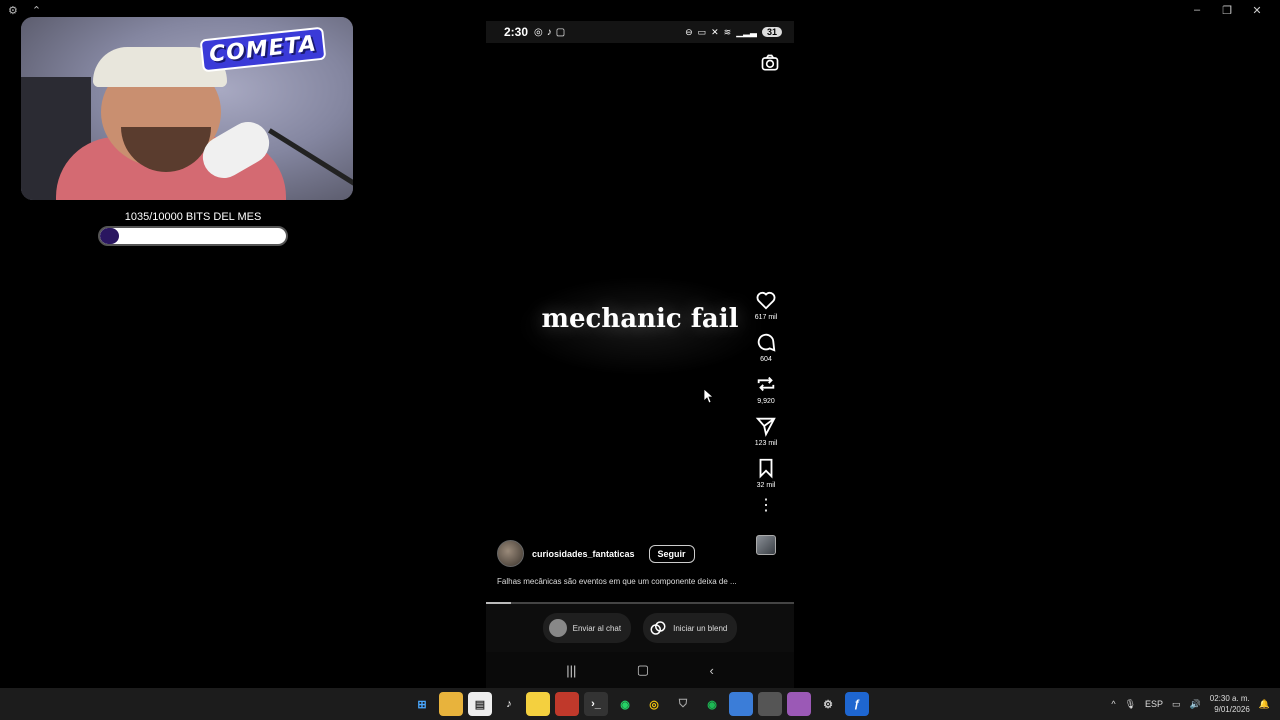 Image resolution: width=1280 pixels, height=720 pixels. Describe the element at coordinates (770, 63) in the screenshot. I see `camera-icon` at that location.